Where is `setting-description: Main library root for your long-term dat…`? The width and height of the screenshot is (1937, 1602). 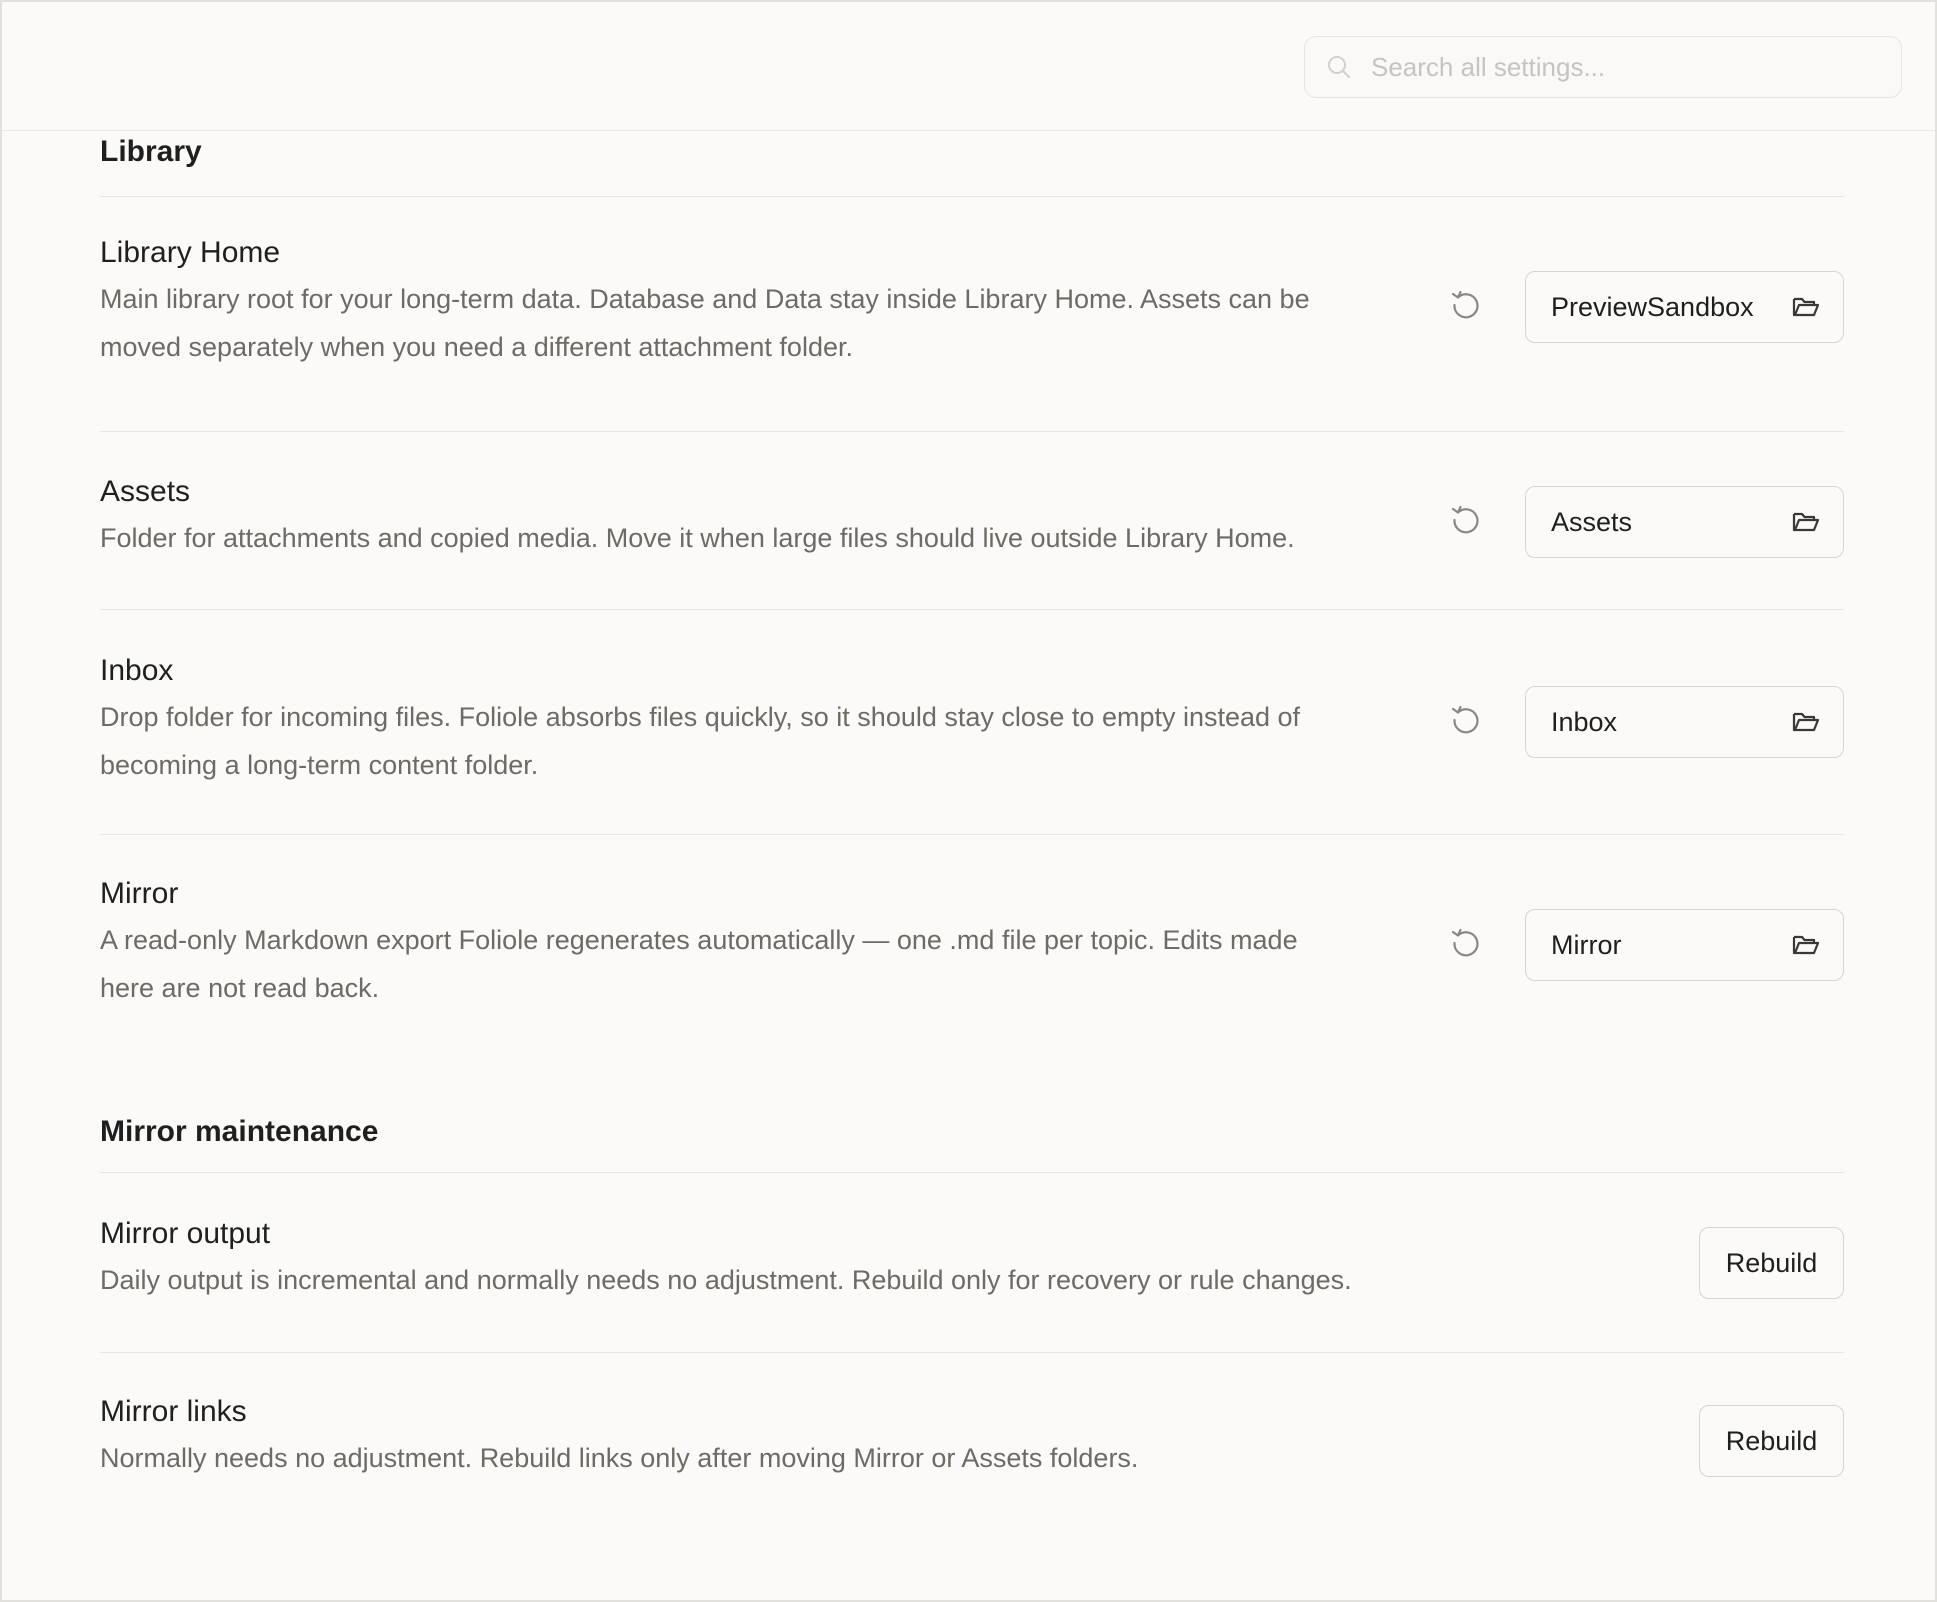
setting-description: Main library root for your long-term dat… is located at coordinates (705, 323).